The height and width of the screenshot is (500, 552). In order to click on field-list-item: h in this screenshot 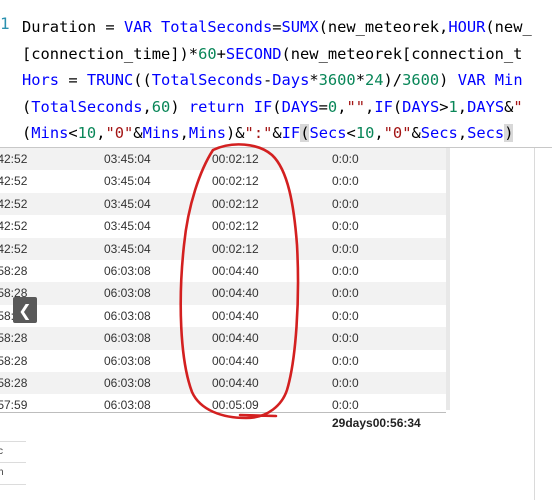, I will do `click(2, 472)`.